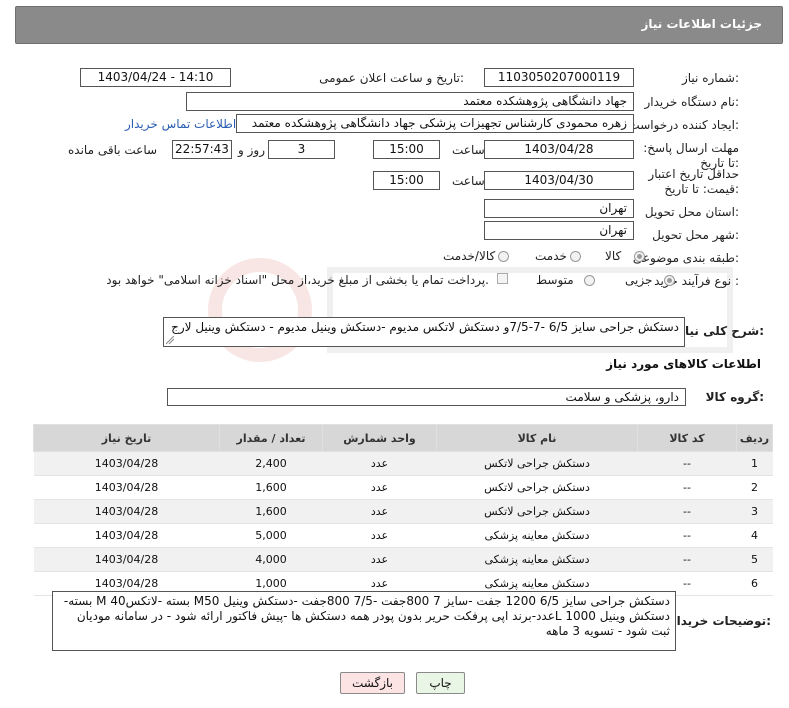 The width and height of the screenshot is (789, 708). What do you see at coordinates (301, 149) in the screenshot?
I see `days-remaining-field: 3` at bounding box center [301, 149].